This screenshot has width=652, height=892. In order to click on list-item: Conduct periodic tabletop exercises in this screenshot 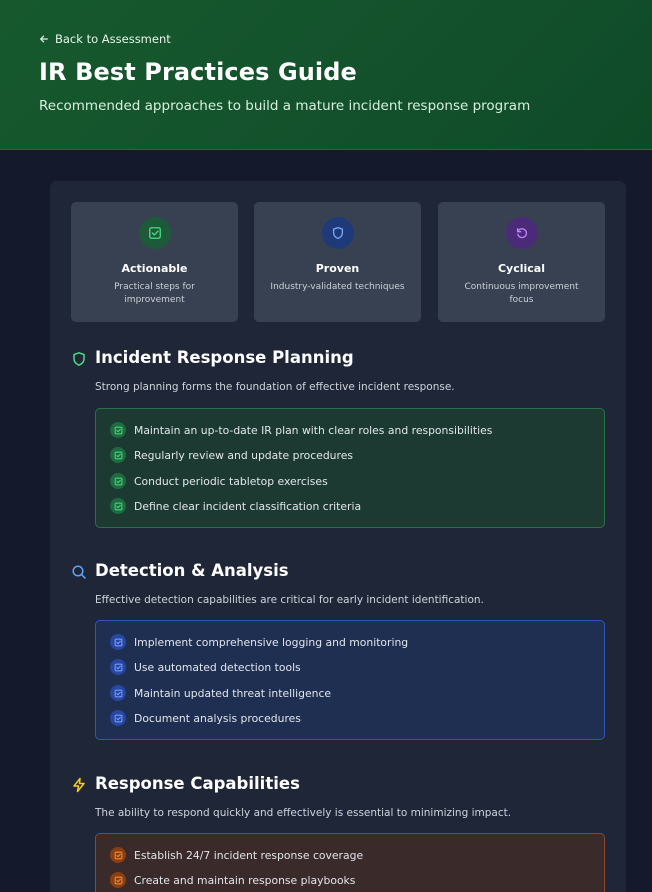, I will do `click(219, 481)`.